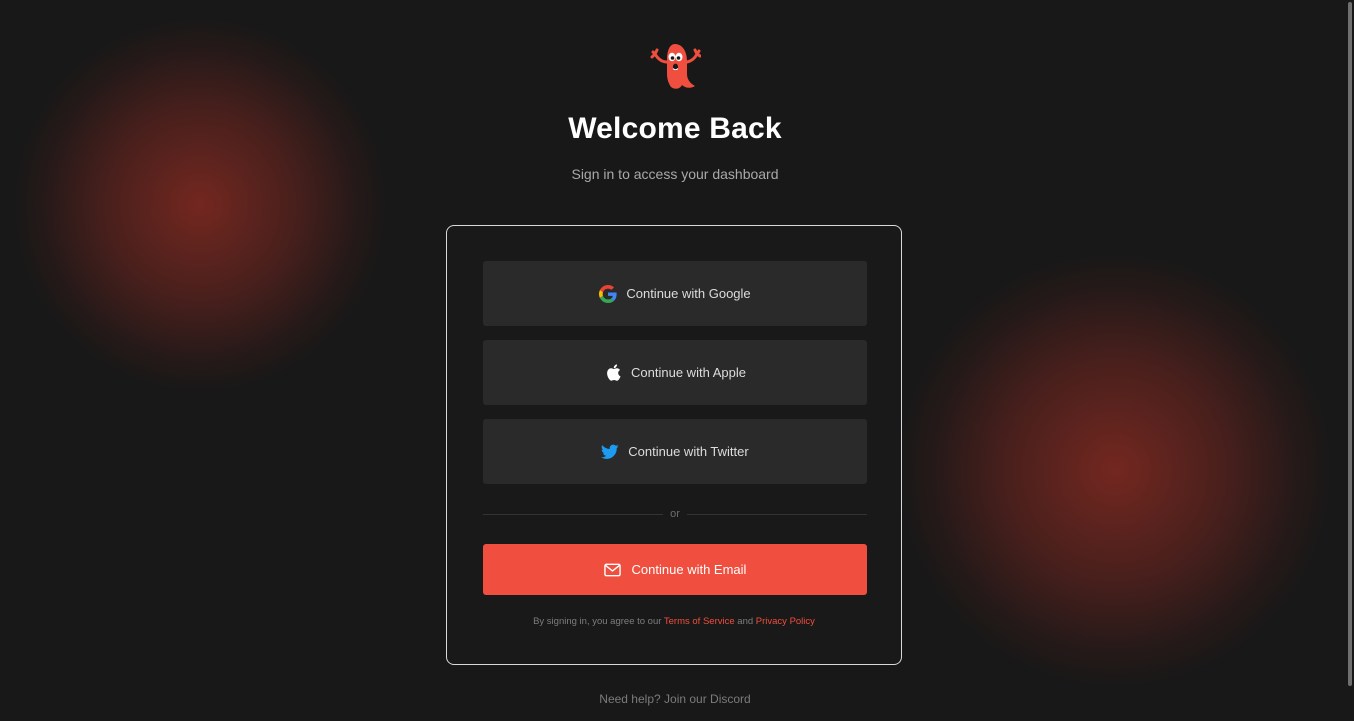 The width and height of the screenshot is (1354, 721). What do you see at coordinates (630, 699) in the screenshot?
I see `help-prefix: Need help?` at bounding box center [630, 699].